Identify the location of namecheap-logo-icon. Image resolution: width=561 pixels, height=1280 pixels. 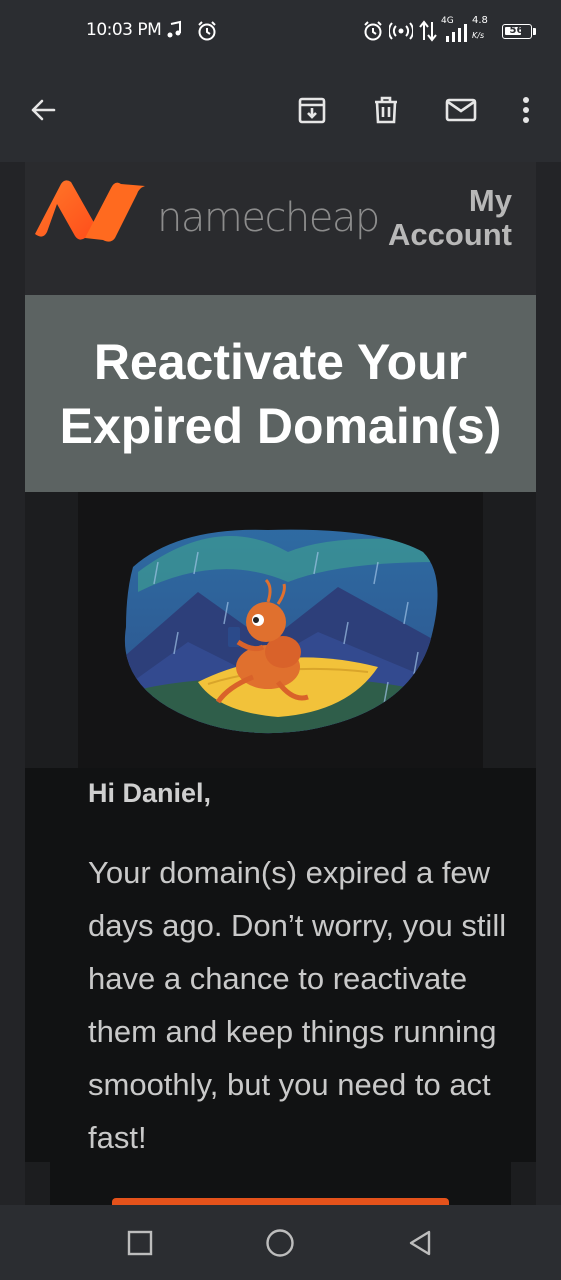
(90, 212).